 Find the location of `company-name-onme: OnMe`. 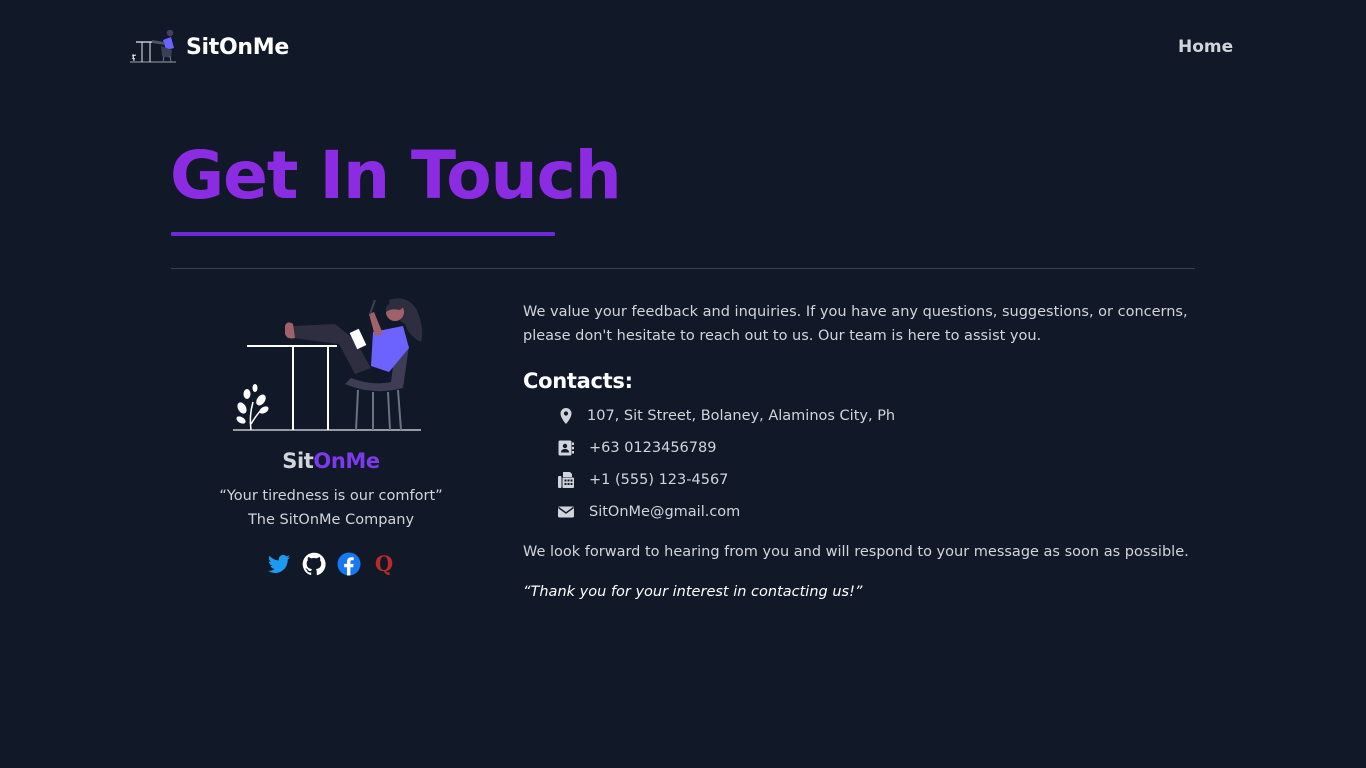

company-name-onme: OnMe is located at coordinates (346, 461).